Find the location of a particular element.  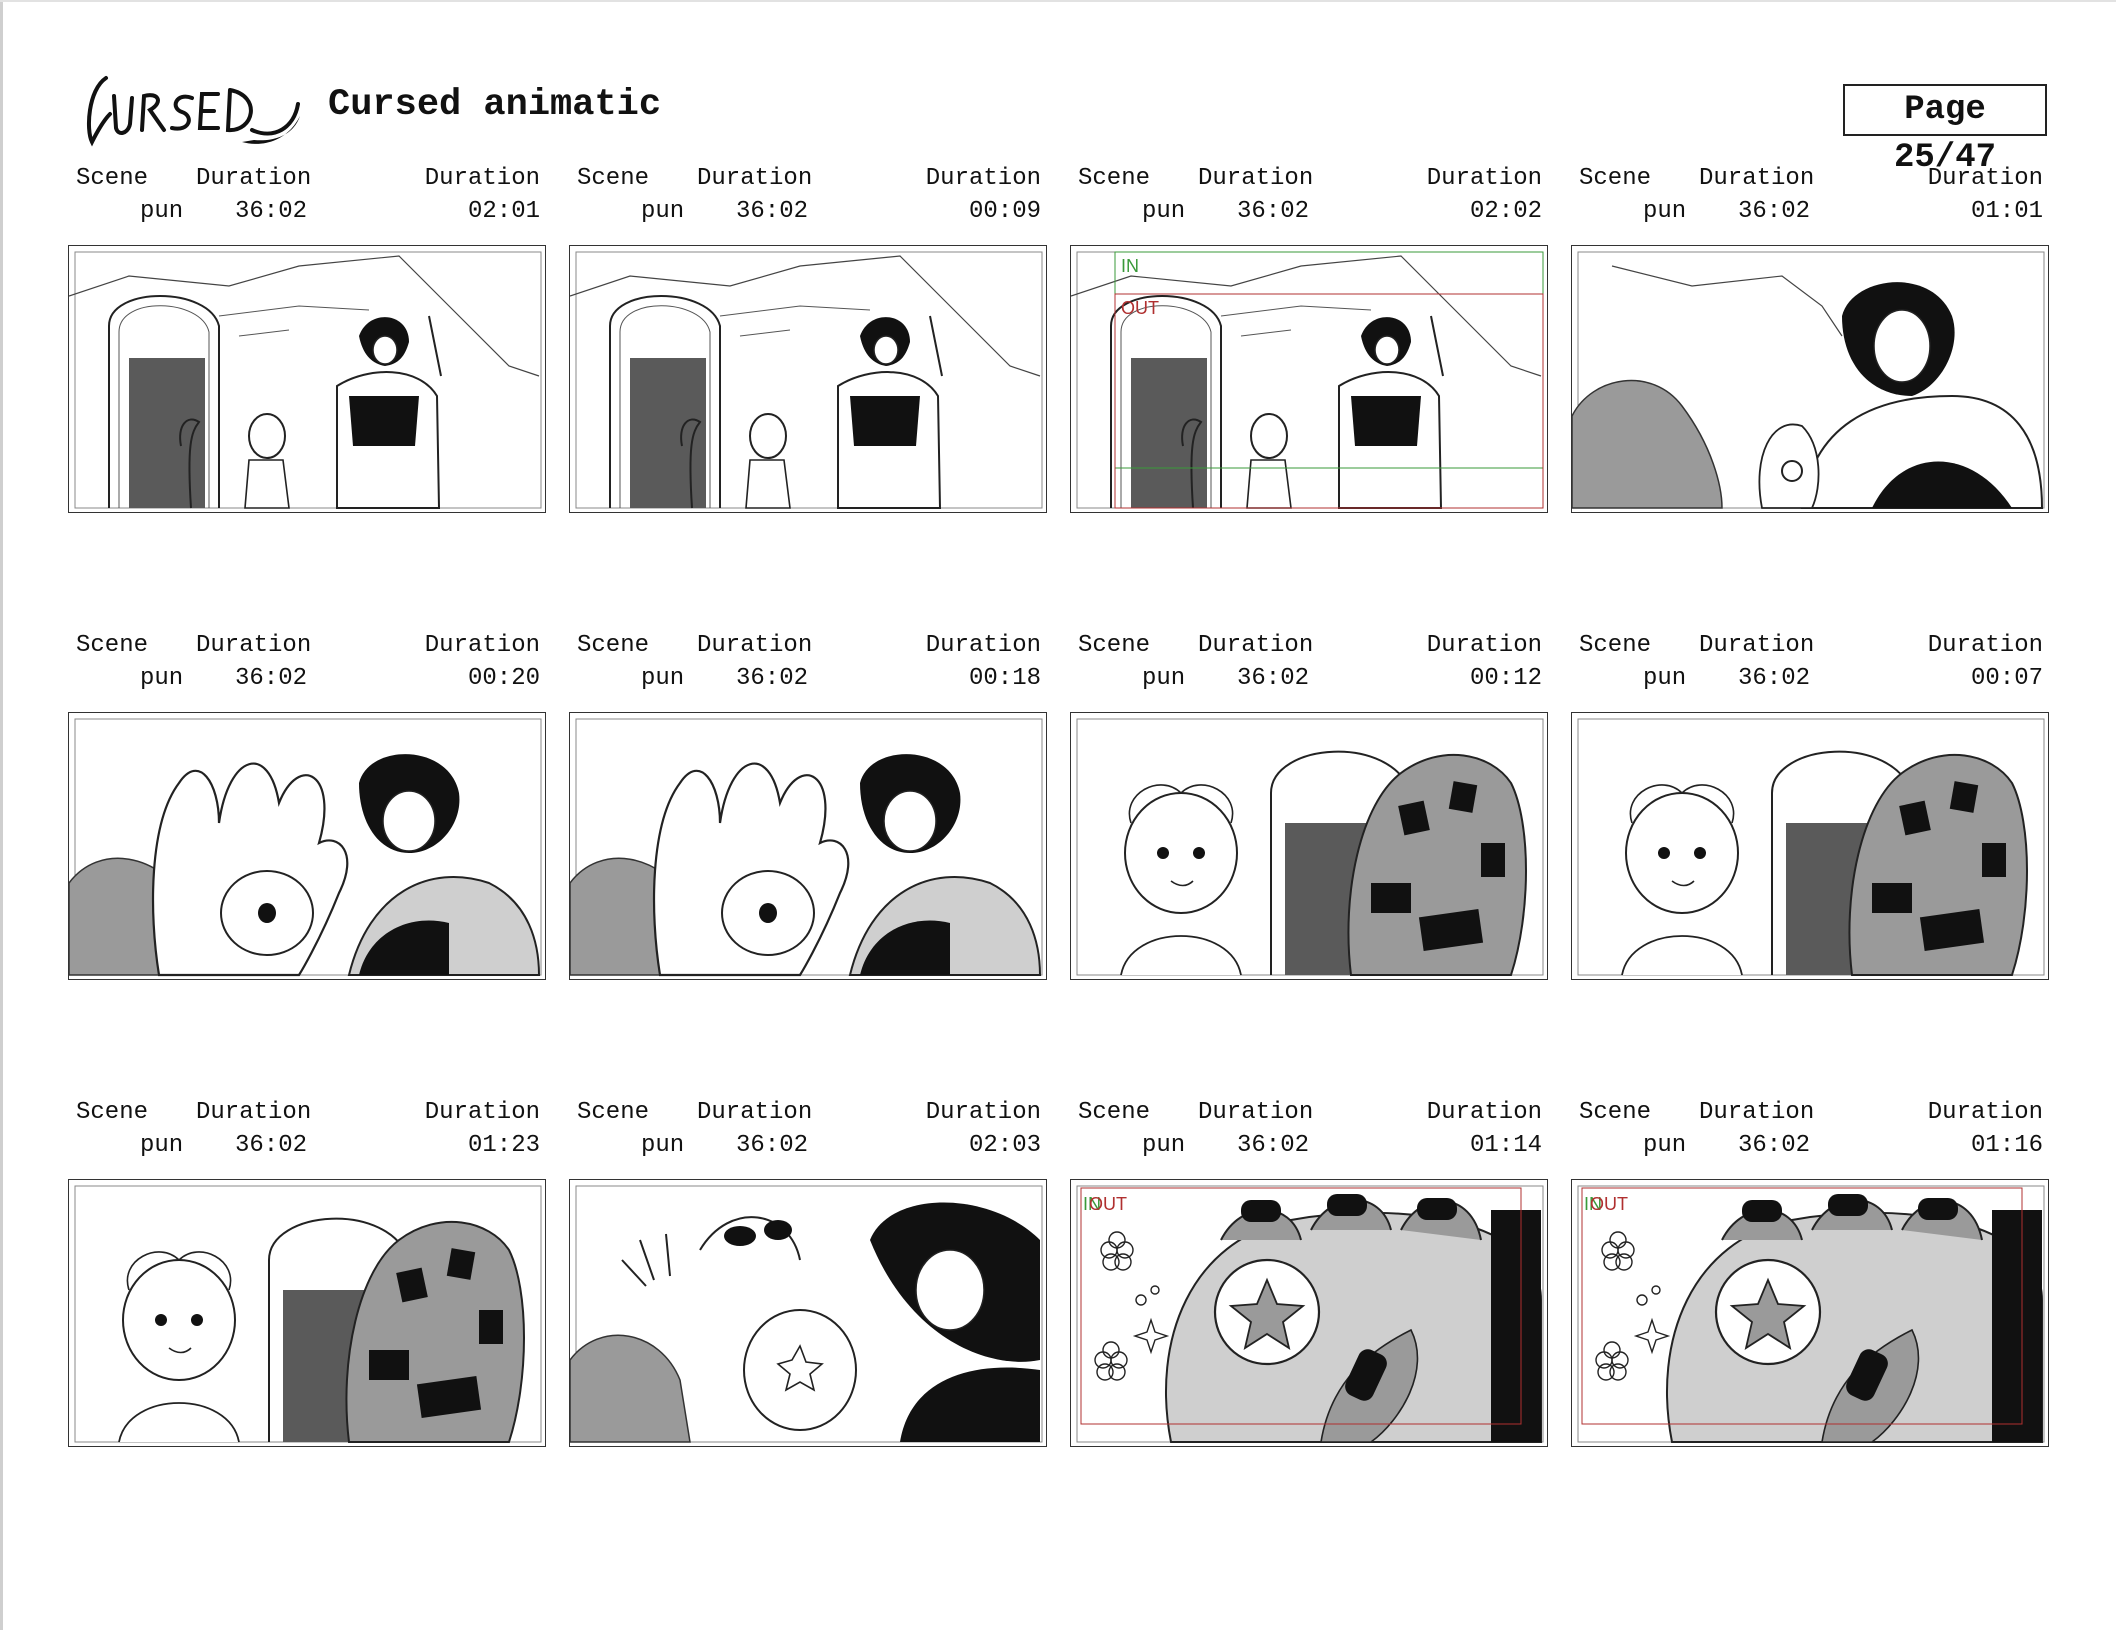

storyboard-panel: Scene Duration Duration pun 36:02 00:09 is located at coordinates (808, 339).